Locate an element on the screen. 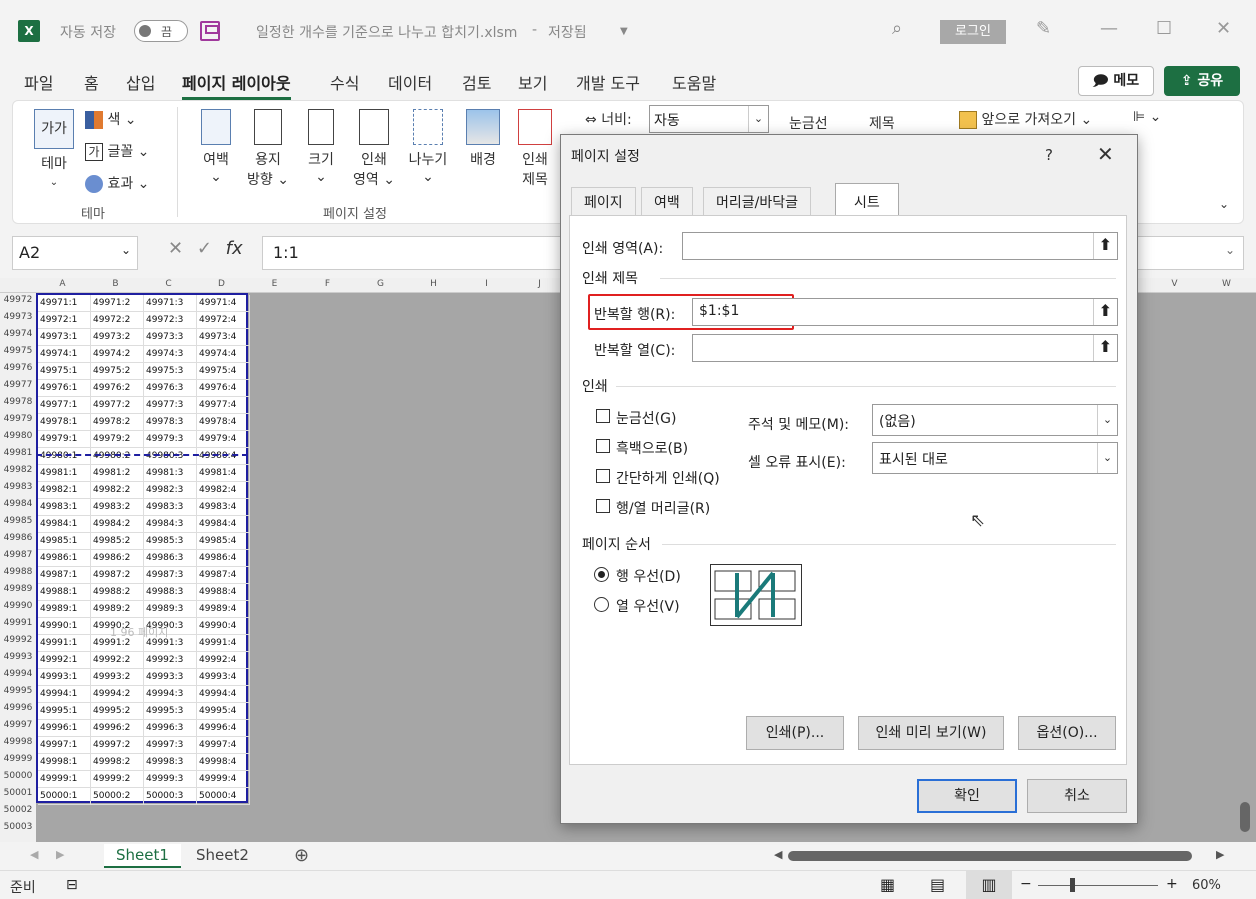 The image size is (1256, 899). dialog-close-icon: ✕ is located at coordinates (1105, 154).